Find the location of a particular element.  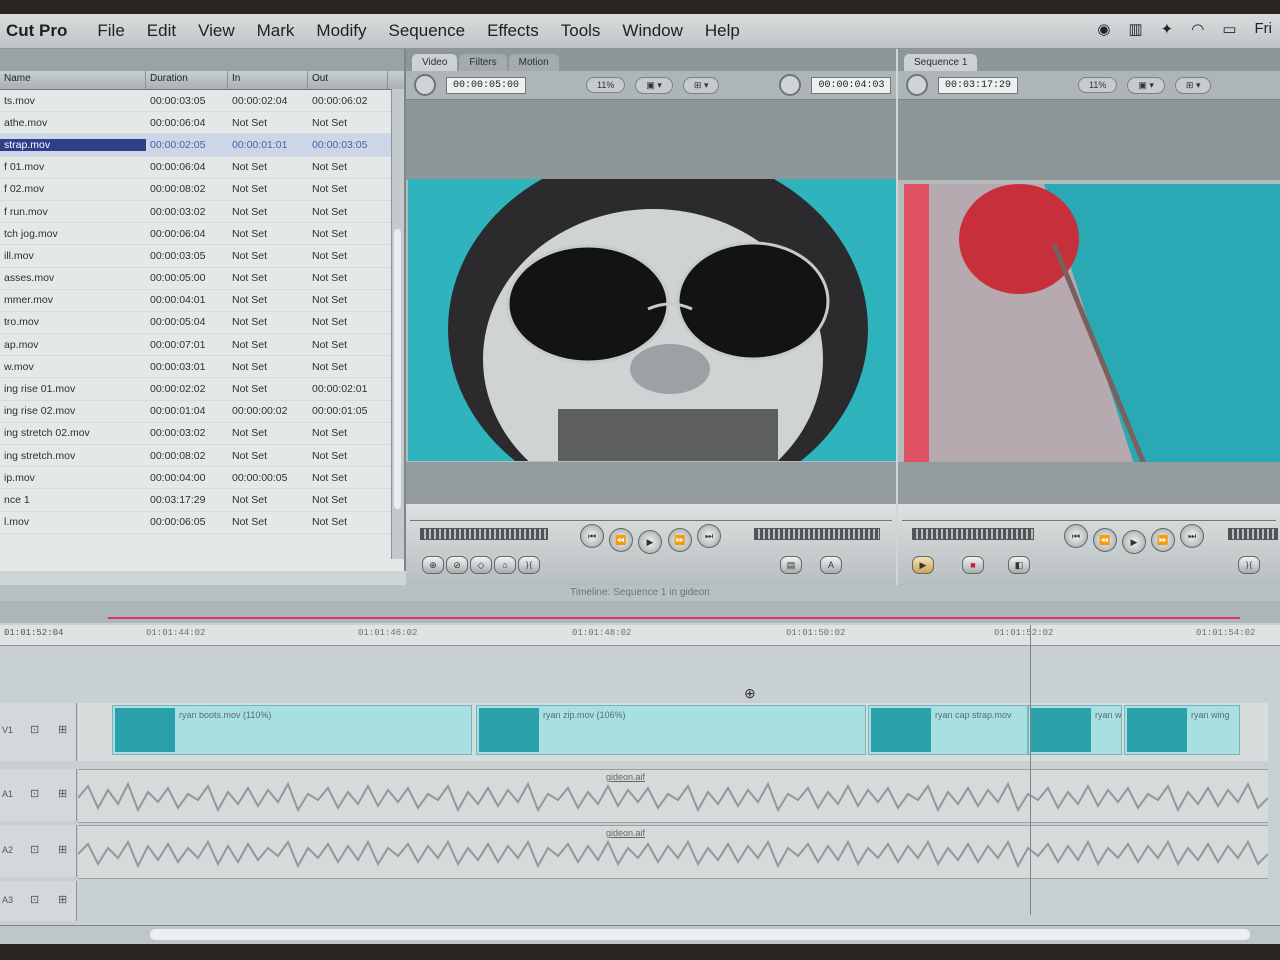

track-label: A1 is located at coordinates (7, 794).